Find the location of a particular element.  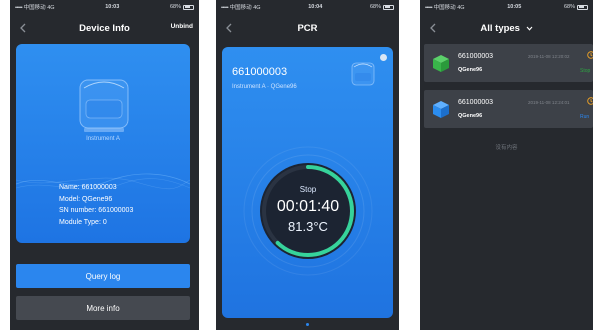

status-bar: ••••• 中国移动 4G 10:03 68% is located at coordinates (104, 7).